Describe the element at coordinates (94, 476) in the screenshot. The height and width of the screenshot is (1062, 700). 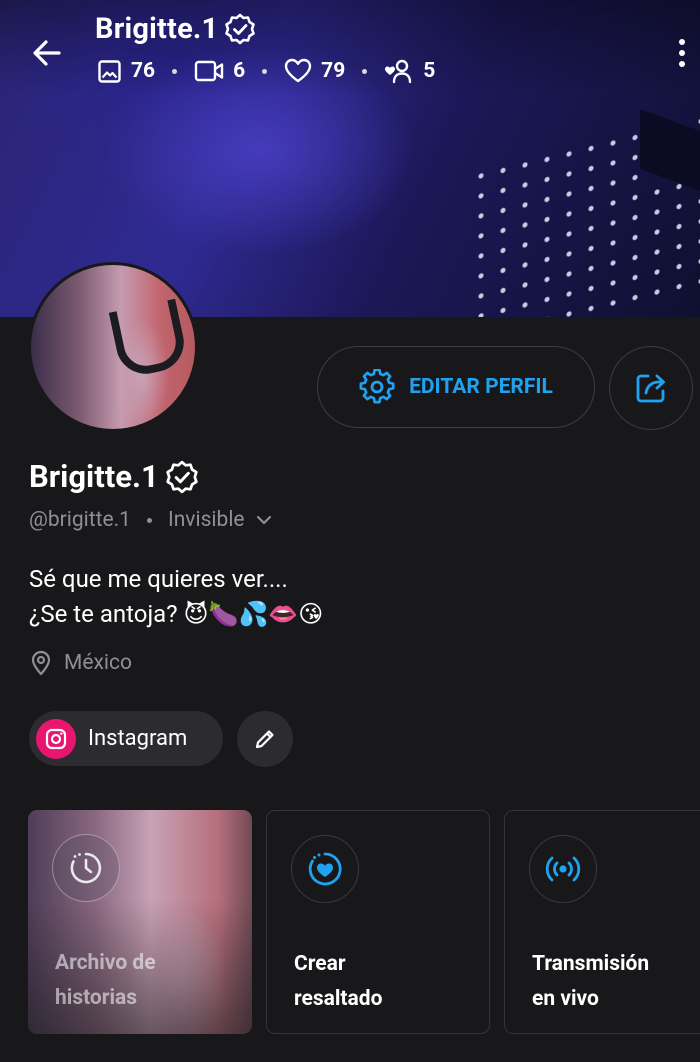
I see `profile-name: Brigitte.1` at that location.